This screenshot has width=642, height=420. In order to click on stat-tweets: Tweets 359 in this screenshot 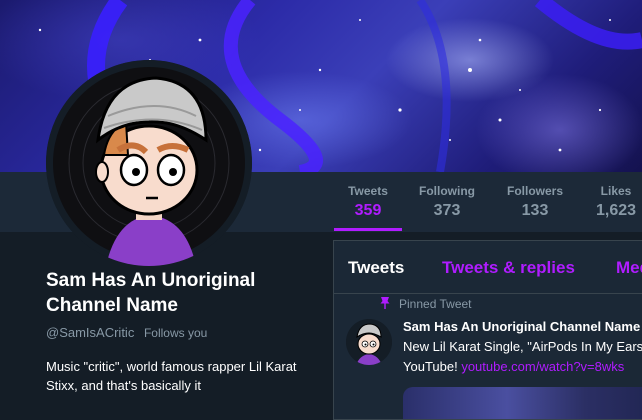, I will do `click(368, 202)`.